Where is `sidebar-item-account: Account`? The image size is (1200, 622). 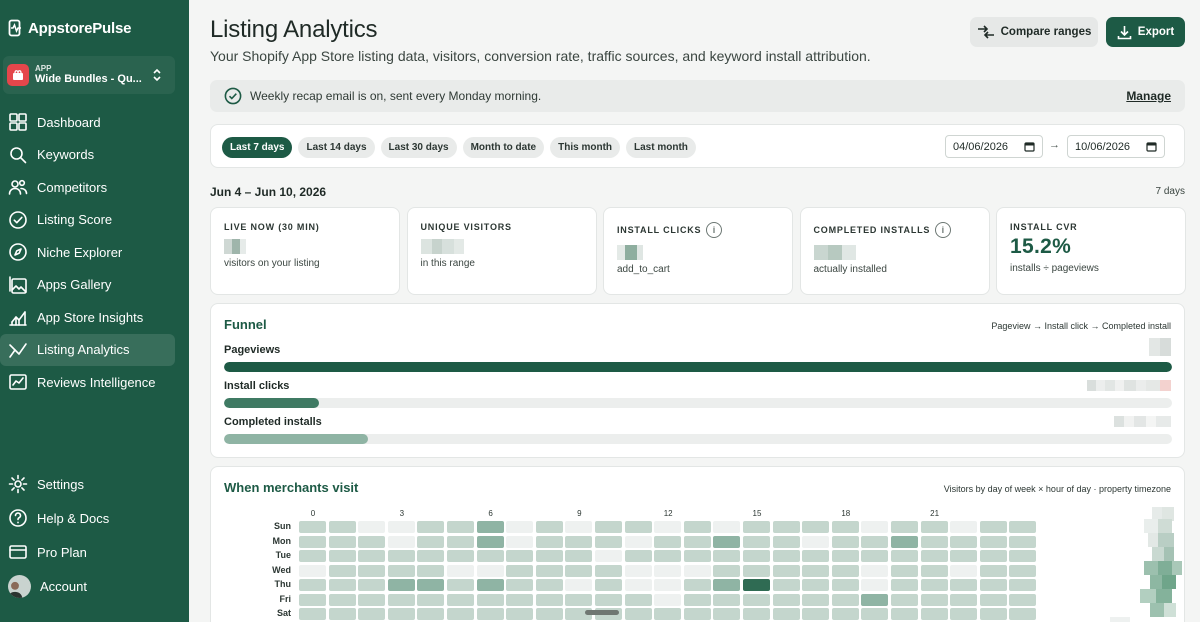 sidebar-item-account: Account is located at coordinates (87, 586).